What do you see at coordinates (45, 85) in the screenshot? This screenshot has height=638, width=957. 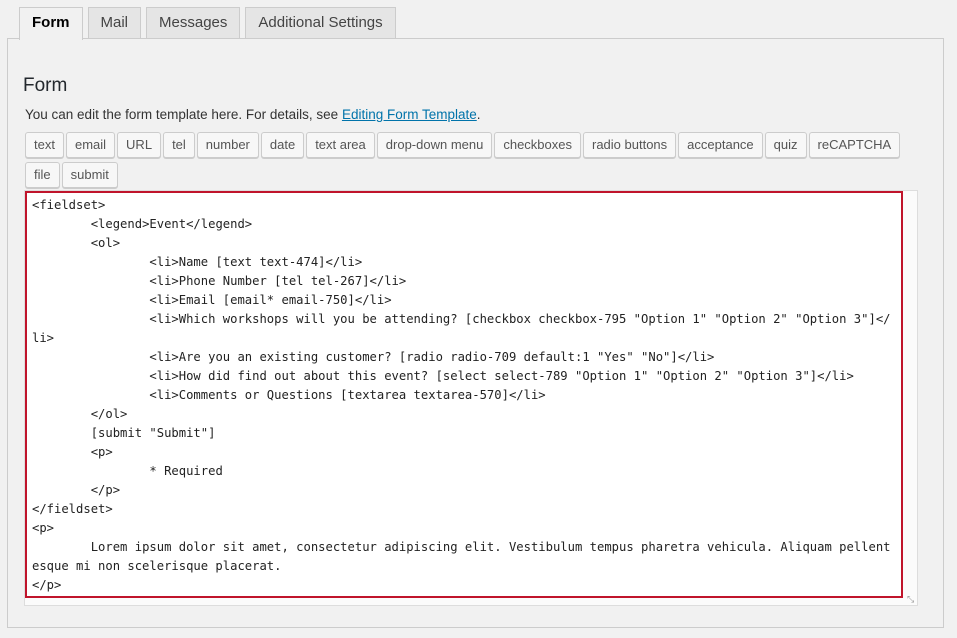 I see `panel-title: Form` at bounding box center [45, 85].